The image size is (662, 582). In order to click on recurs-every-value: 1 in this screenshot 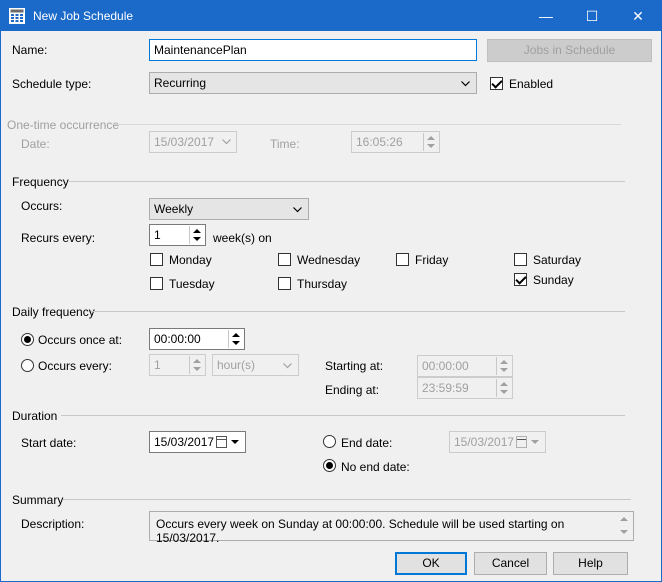, I will do `click(157, 235)`.